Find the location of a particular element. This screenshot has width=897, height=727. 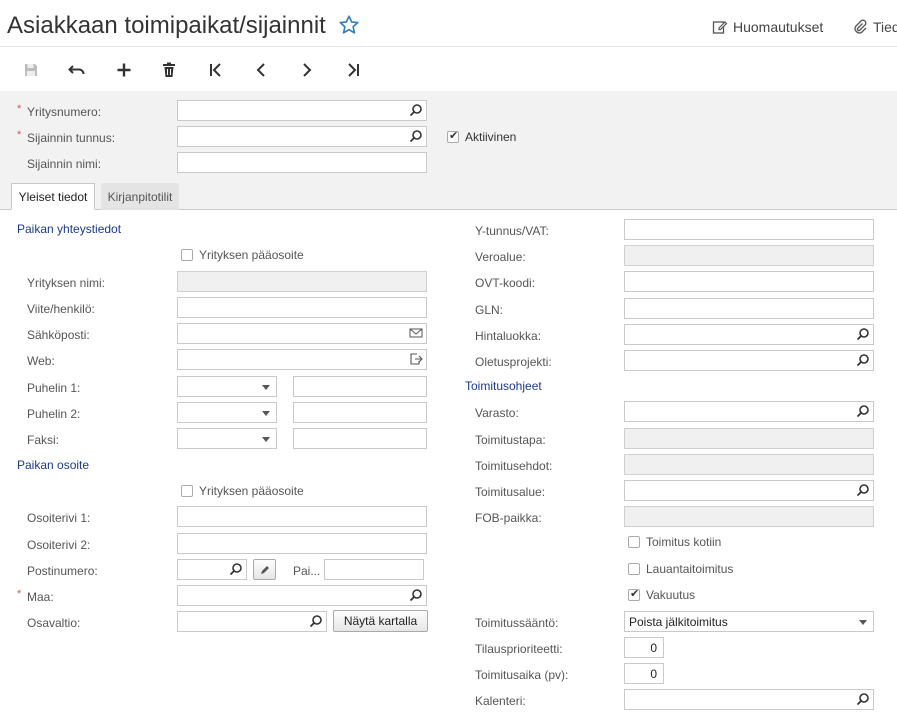

vat-label: Y-tunnus/VAT: is located at coordinates (512, 231).